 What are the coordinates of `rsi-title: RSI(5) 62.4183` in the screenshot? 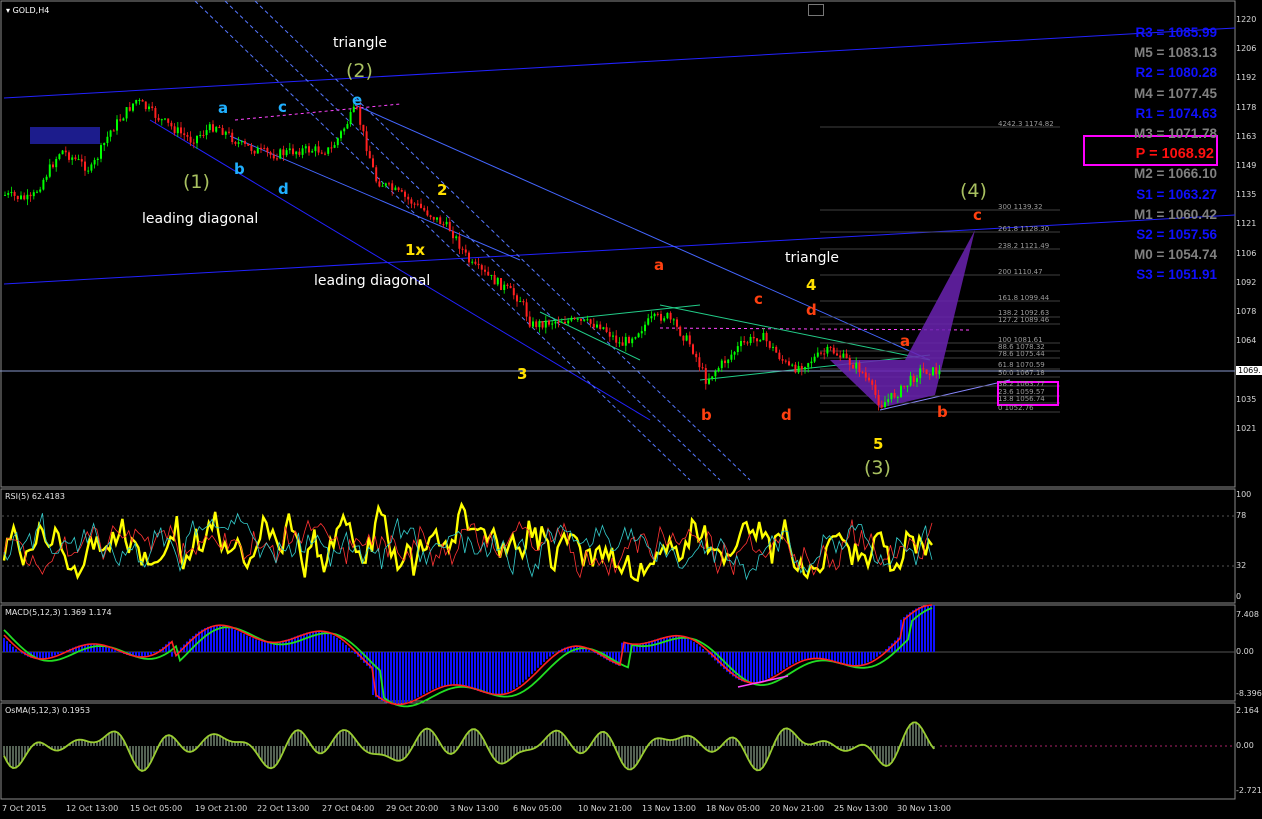 It's located at (35, 496).